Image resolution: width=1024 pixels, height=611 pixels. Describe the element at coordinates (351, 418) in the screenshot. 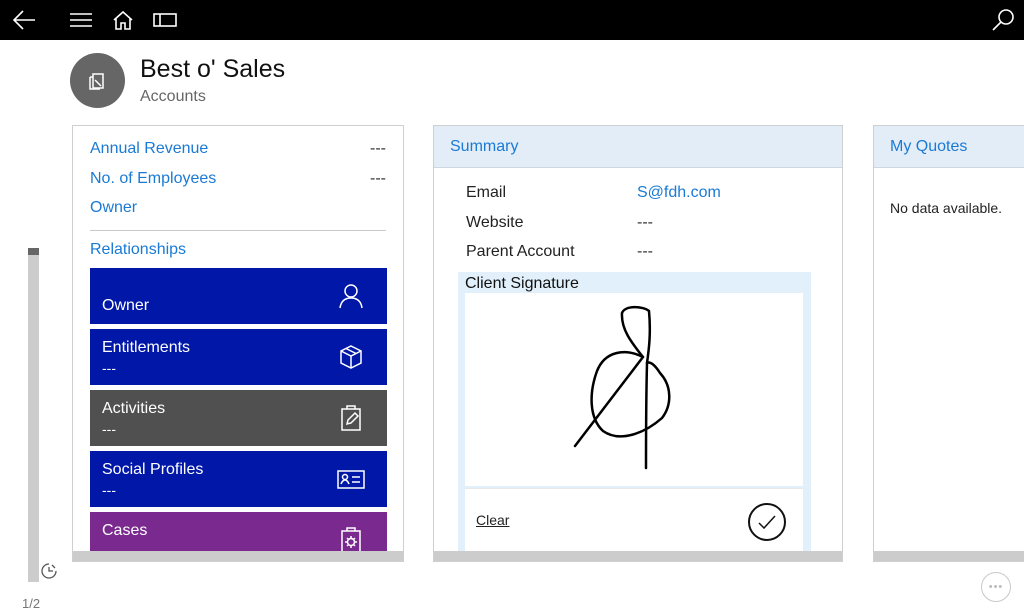

I see `clipboard-edit-icon` at that location.